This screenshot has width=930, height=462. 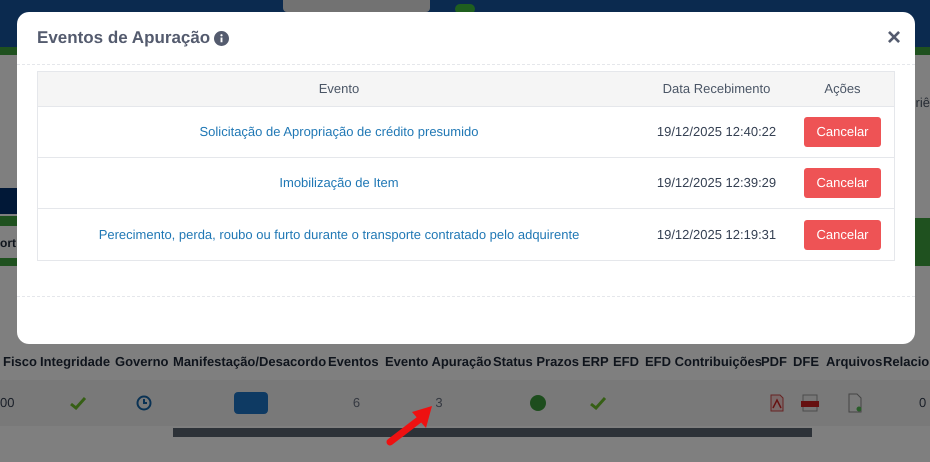 I want to click on import-label: ort, so click(x=8, y=243).